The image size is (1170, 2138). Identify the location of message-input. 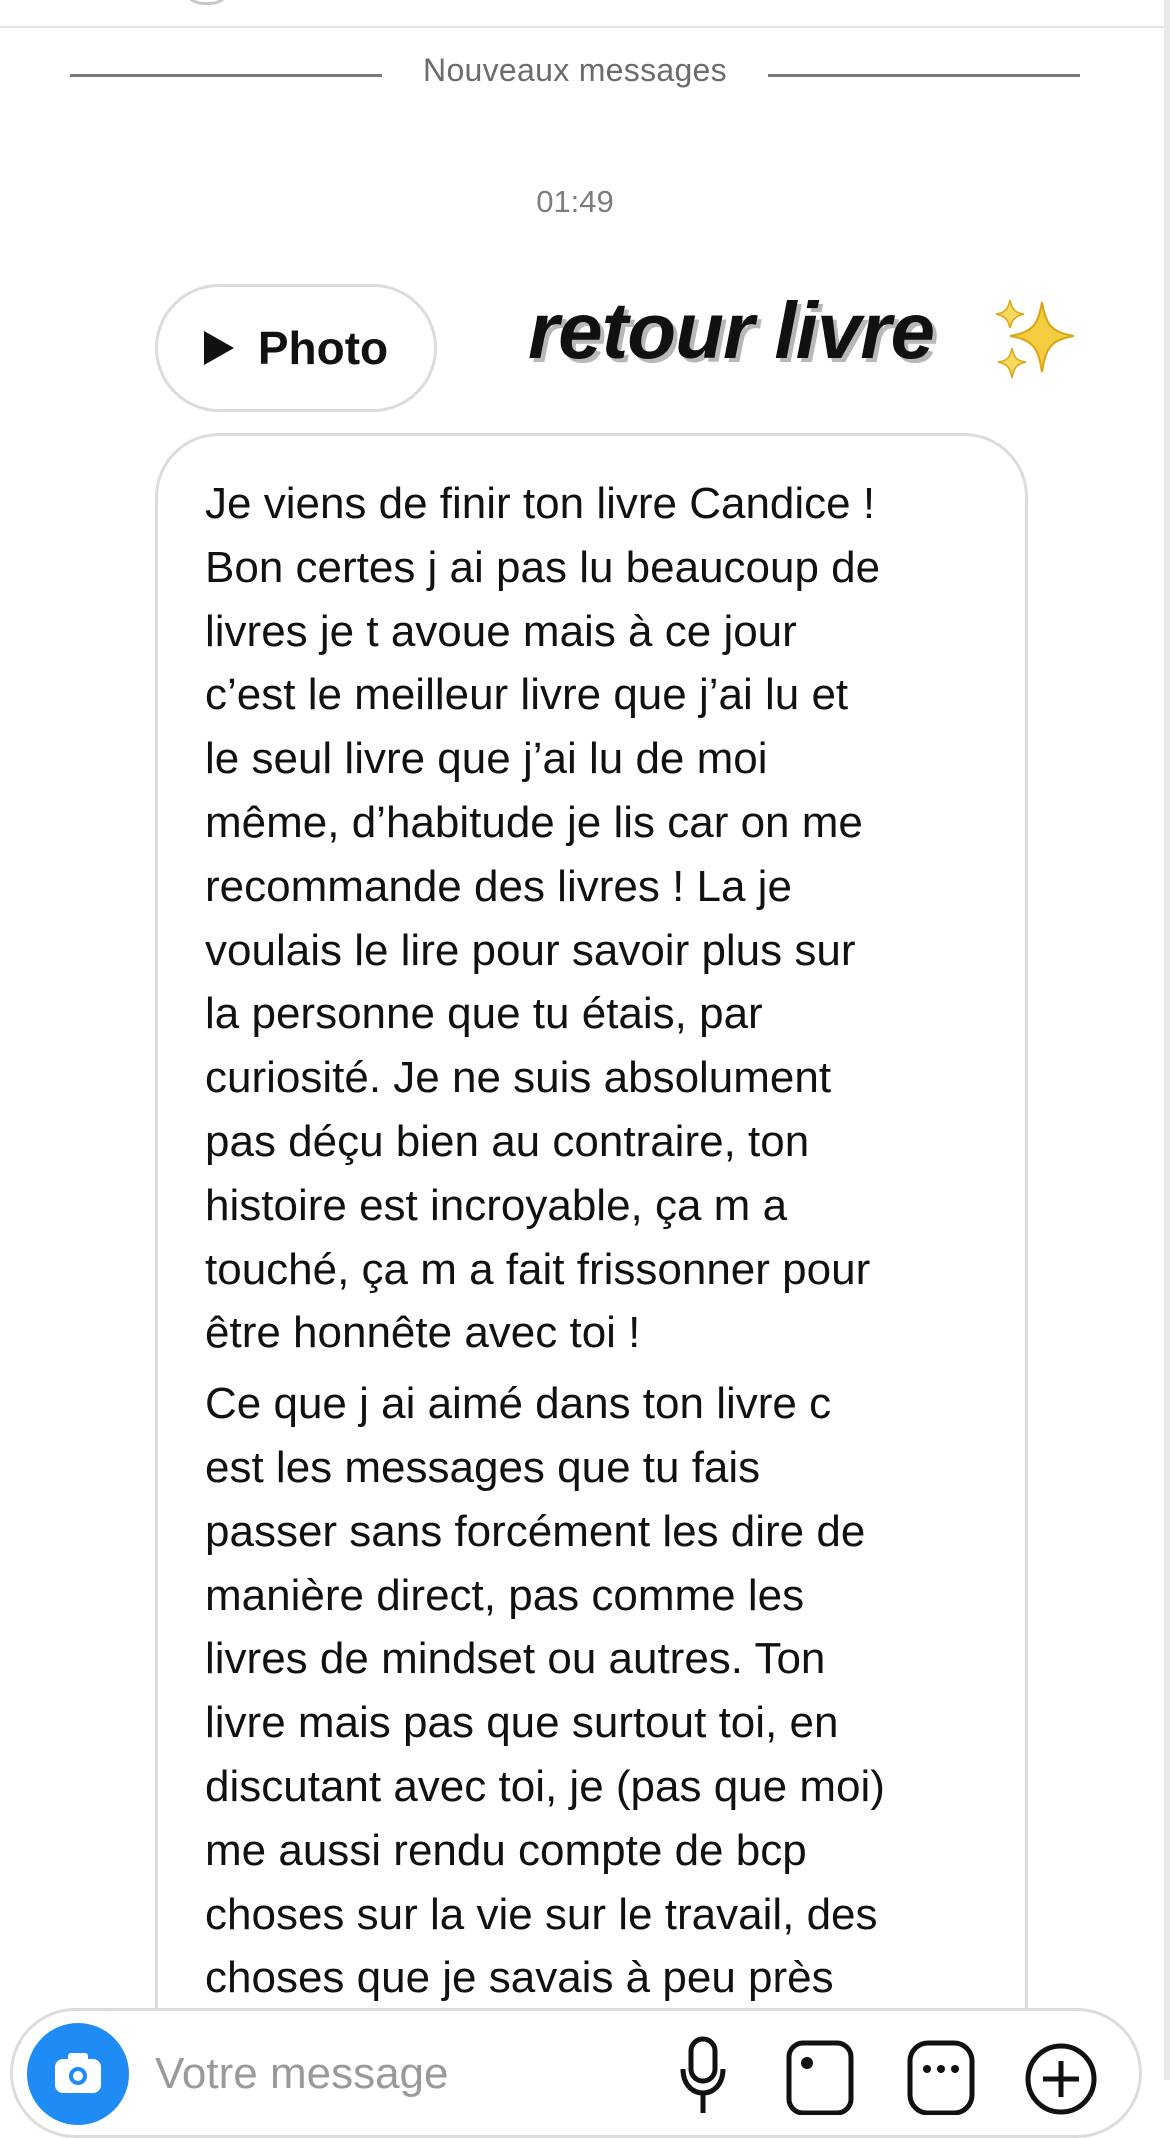
(355, 2074).